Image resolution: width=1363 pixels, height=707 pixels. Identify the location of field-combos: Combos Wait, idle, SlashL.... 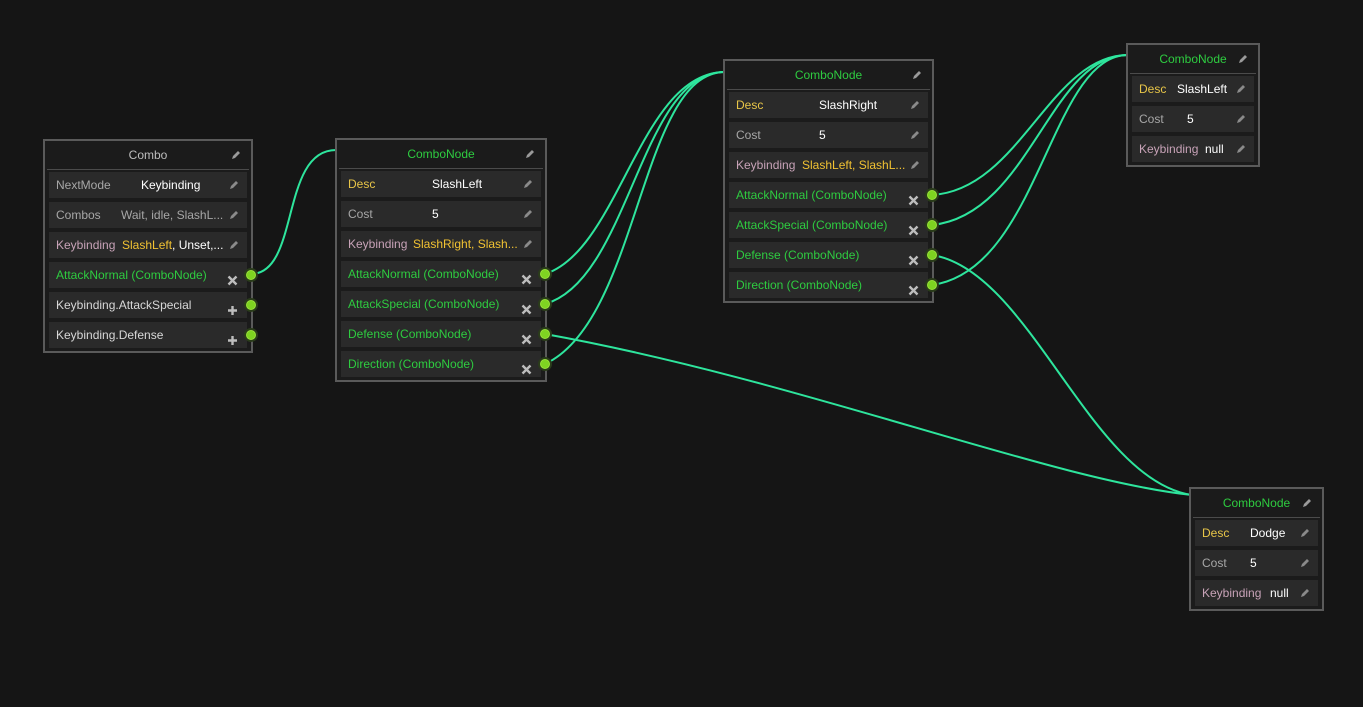
(148, 215).